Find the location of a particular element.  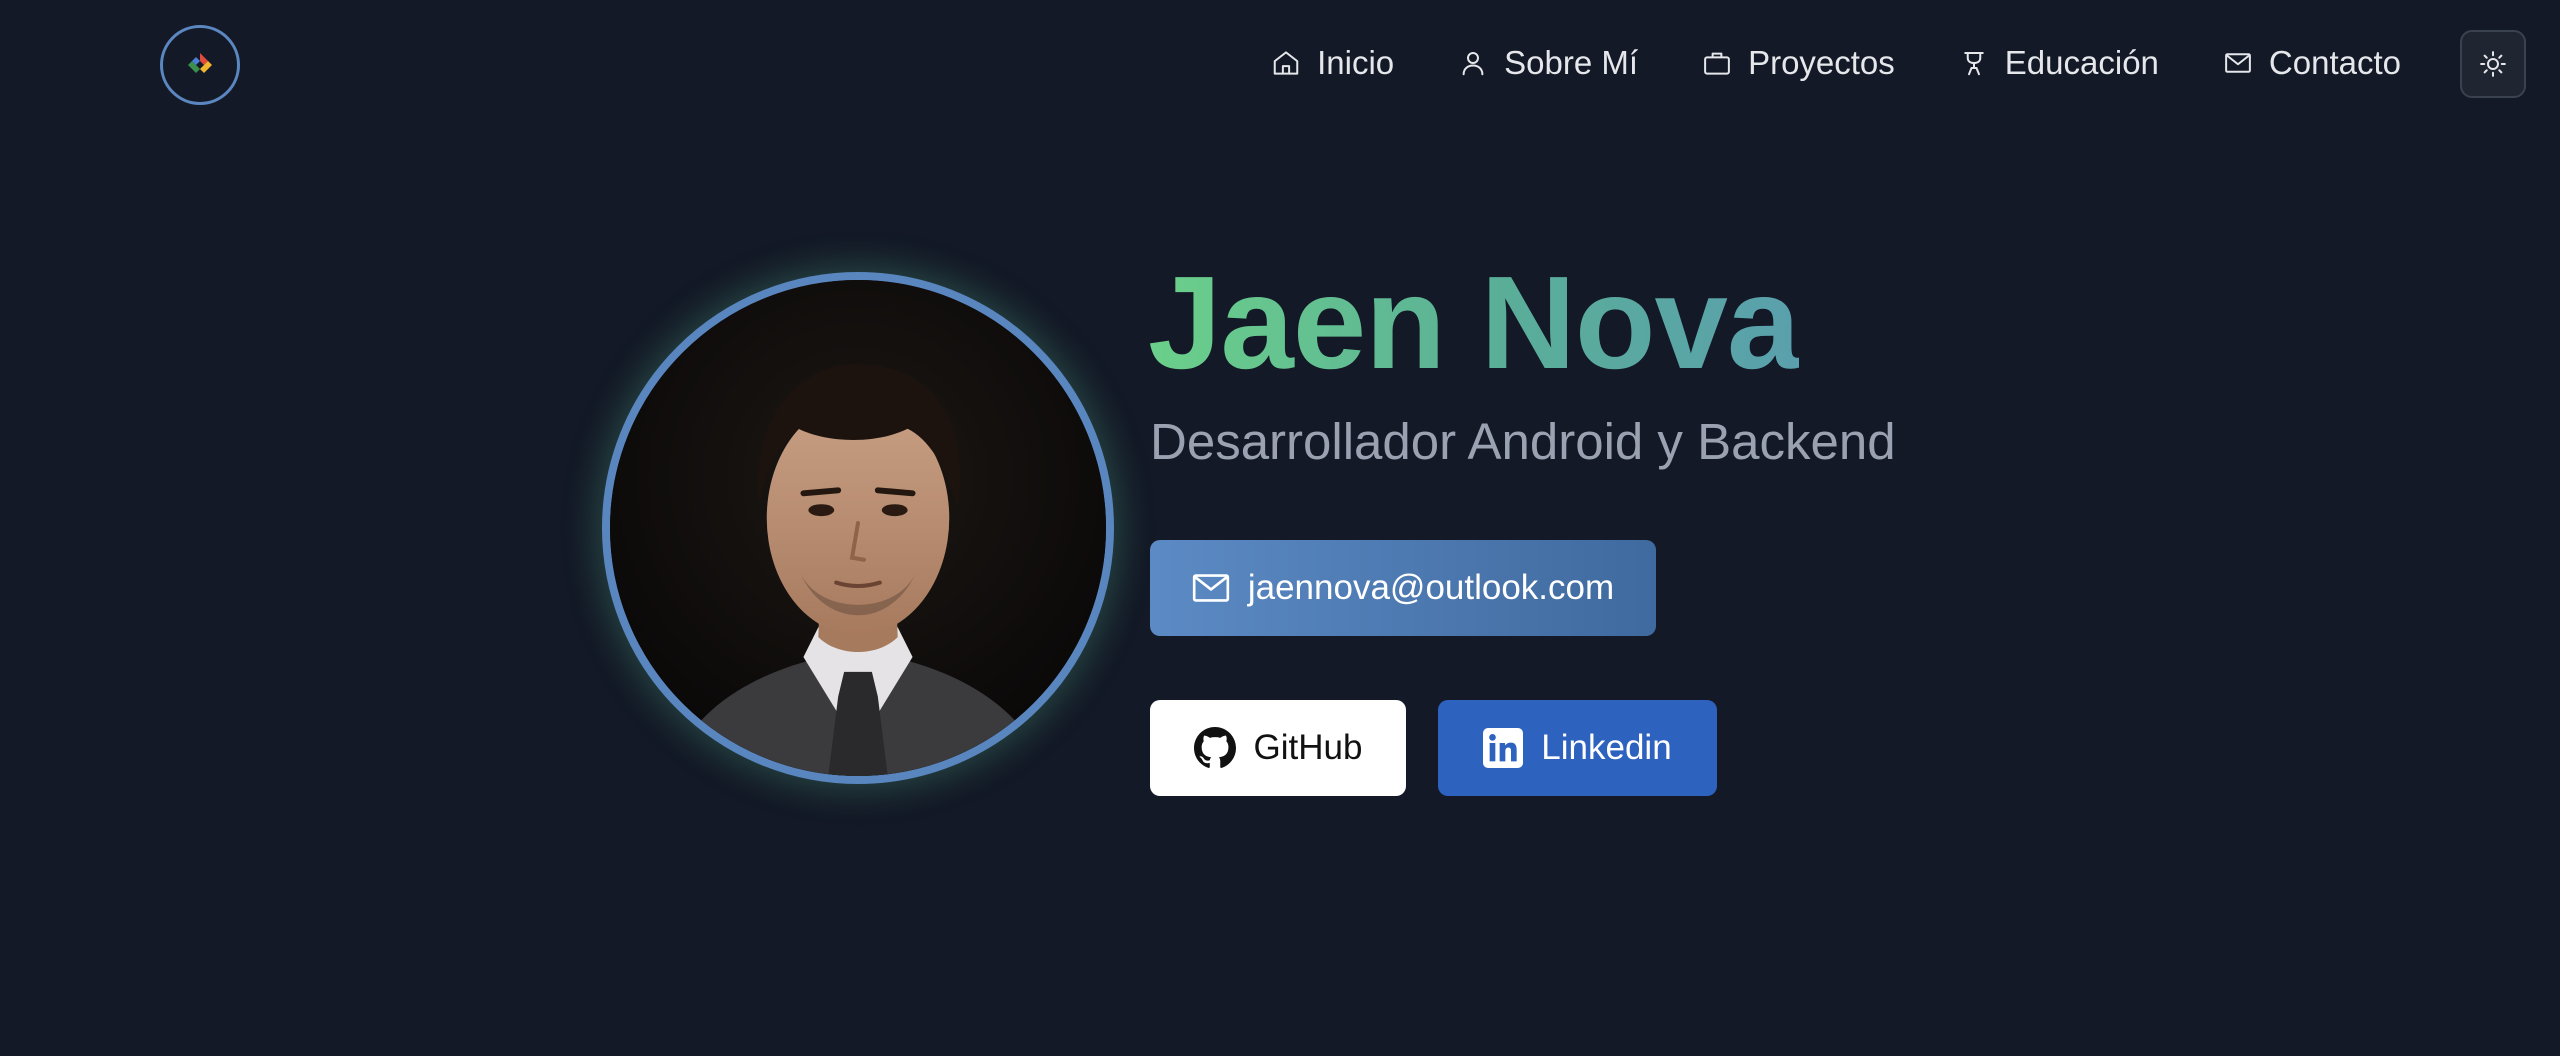

briefcase-icon is located at coordinates (1717, 63).